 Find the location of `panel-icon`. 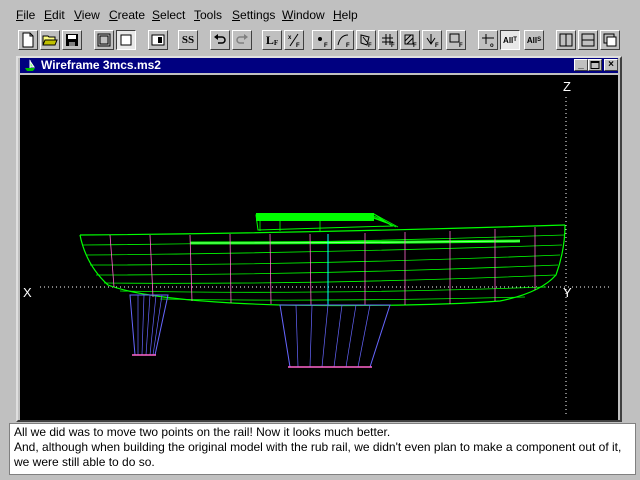

panel-icon is located at coordinates (158, 40).